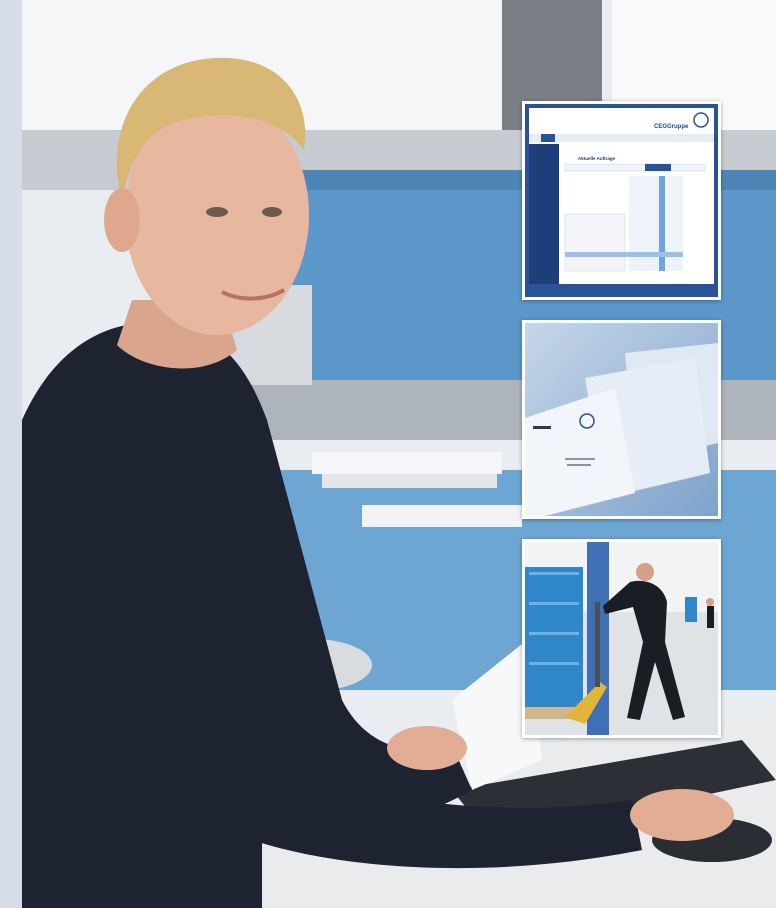  I want to click on software-screenshot-inset: CEGGruppe Aktuelle Auftrage, so click(621, 200).